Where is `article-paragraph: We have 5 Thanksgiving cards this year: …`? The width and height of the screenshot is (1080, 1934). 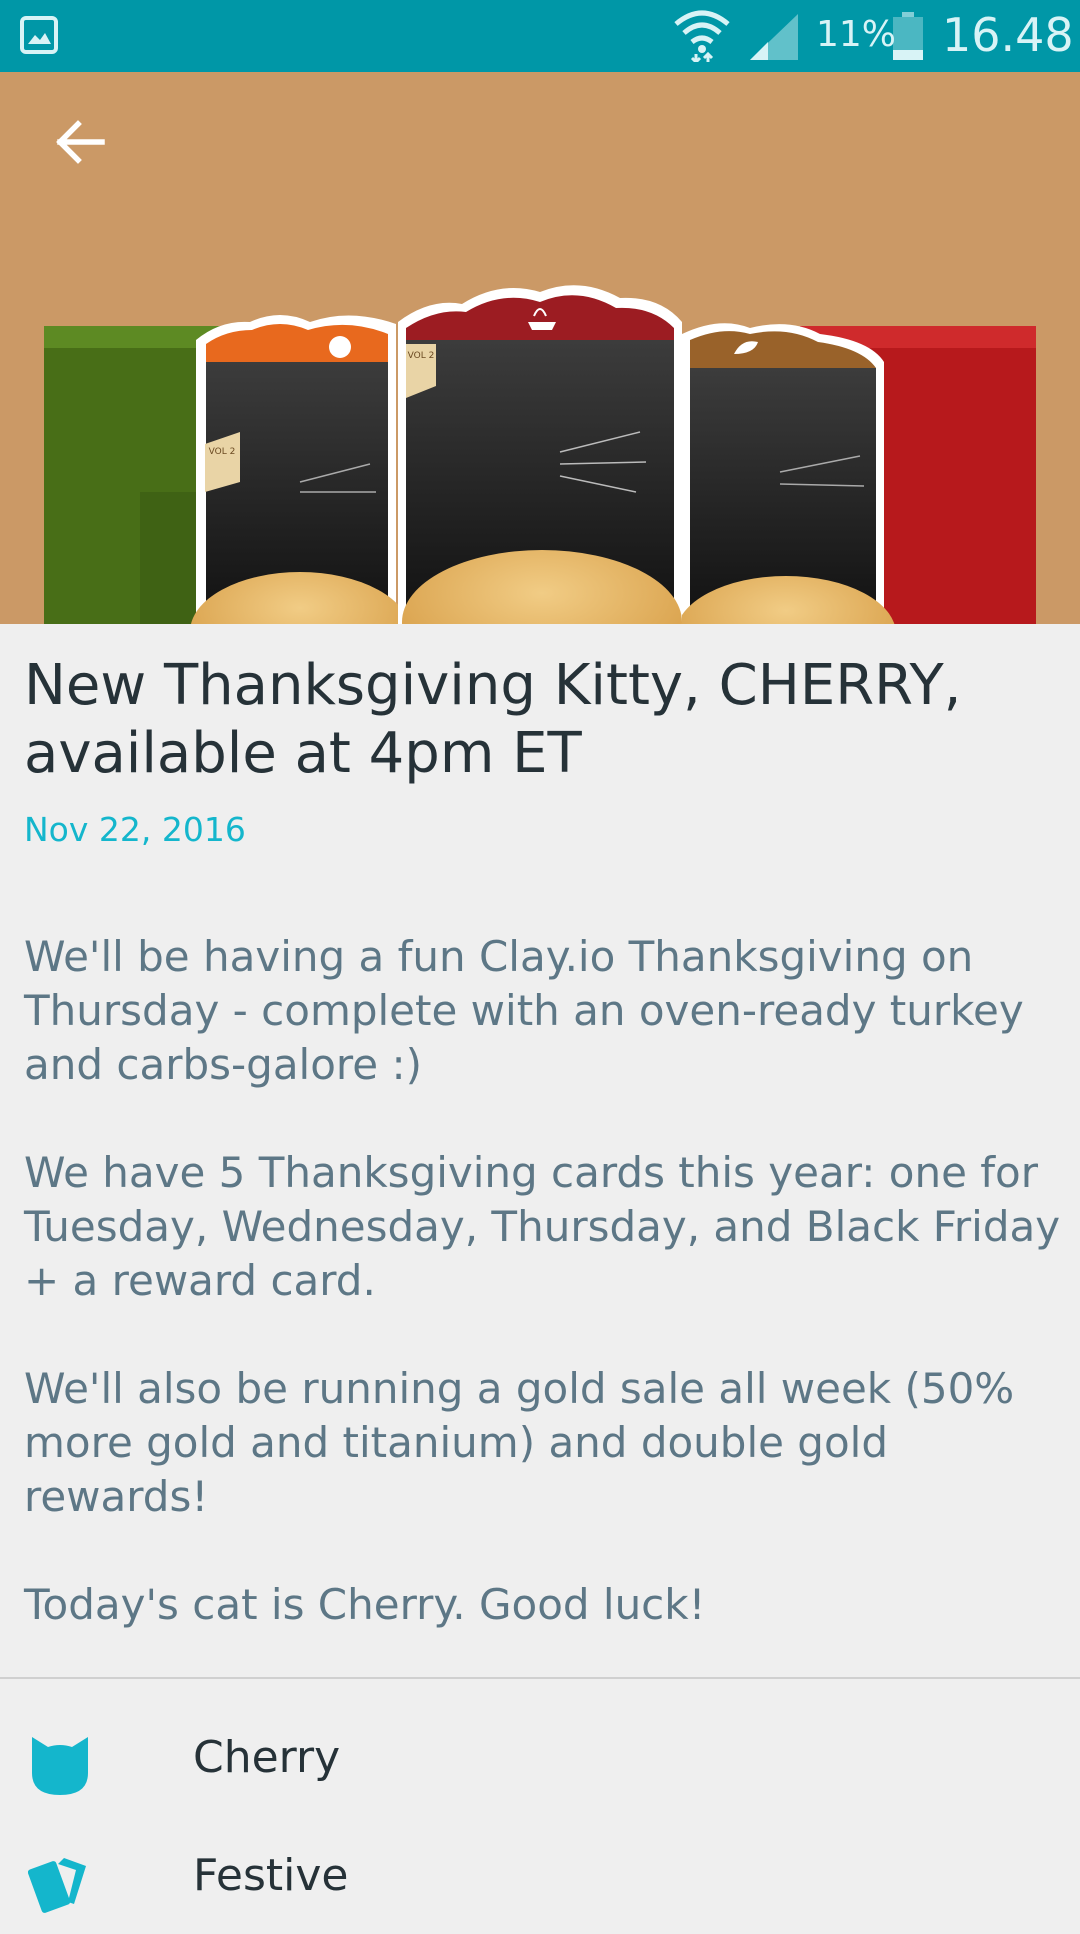
article-paragraph: We have 5 Thanksgiving cards this year: … is located at coordinates (542, 1226).